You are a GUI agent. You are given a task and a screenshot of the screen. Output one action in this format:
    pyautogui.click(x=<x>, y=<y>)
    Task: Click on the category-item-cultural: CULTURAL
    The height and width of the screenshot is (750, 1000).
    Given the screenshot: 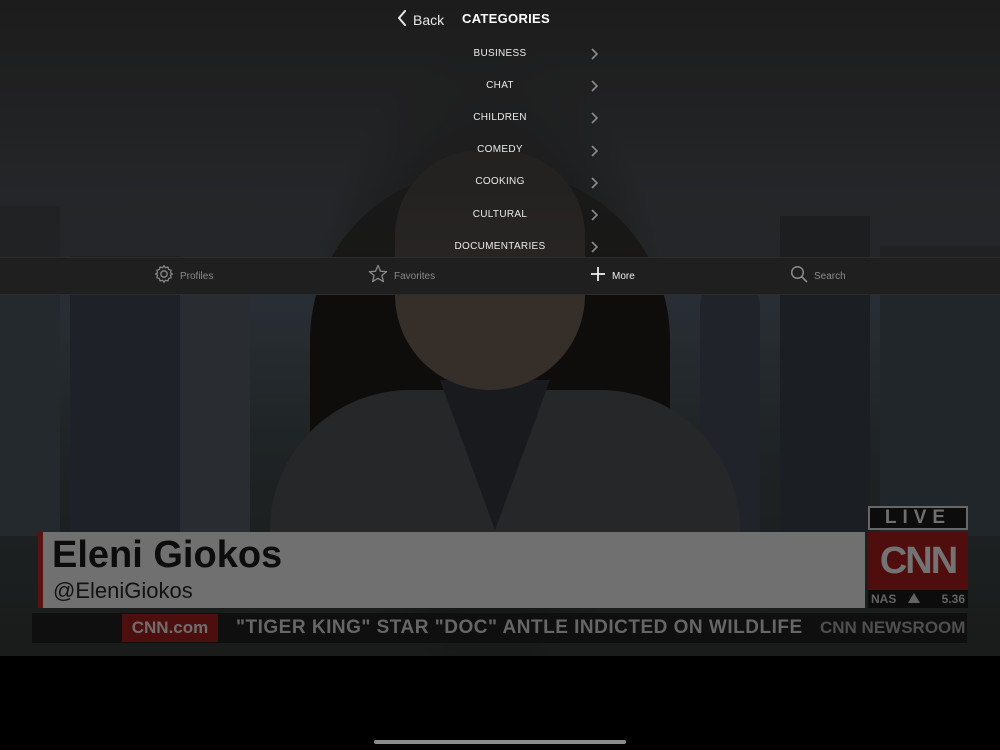 What is the action you would take?
    pyautogui.click(x=500, y=214)
    